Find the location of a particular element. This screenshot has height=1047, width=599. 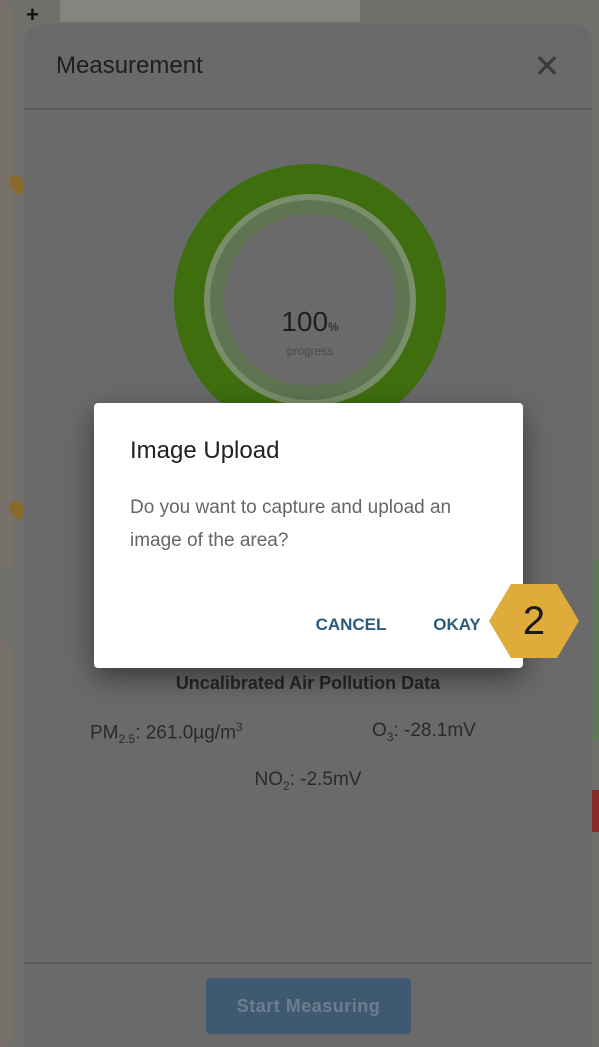

progress-number: 100 is located at coordinates (305, 321).